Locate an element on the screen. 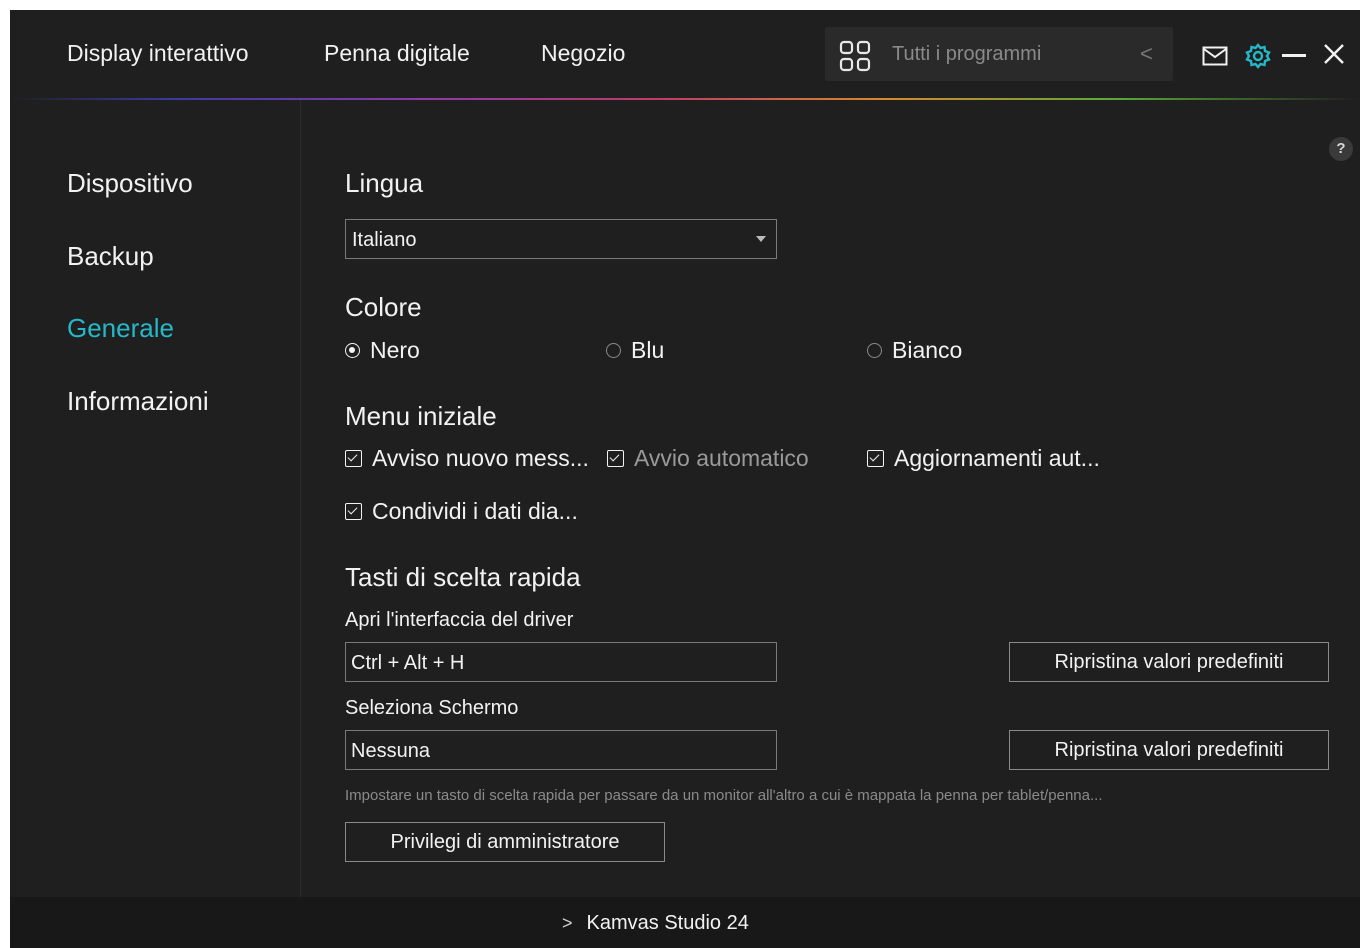 This screenshot has height=948, width=1360. color-title: Colore is located at coordinates (383, 307).